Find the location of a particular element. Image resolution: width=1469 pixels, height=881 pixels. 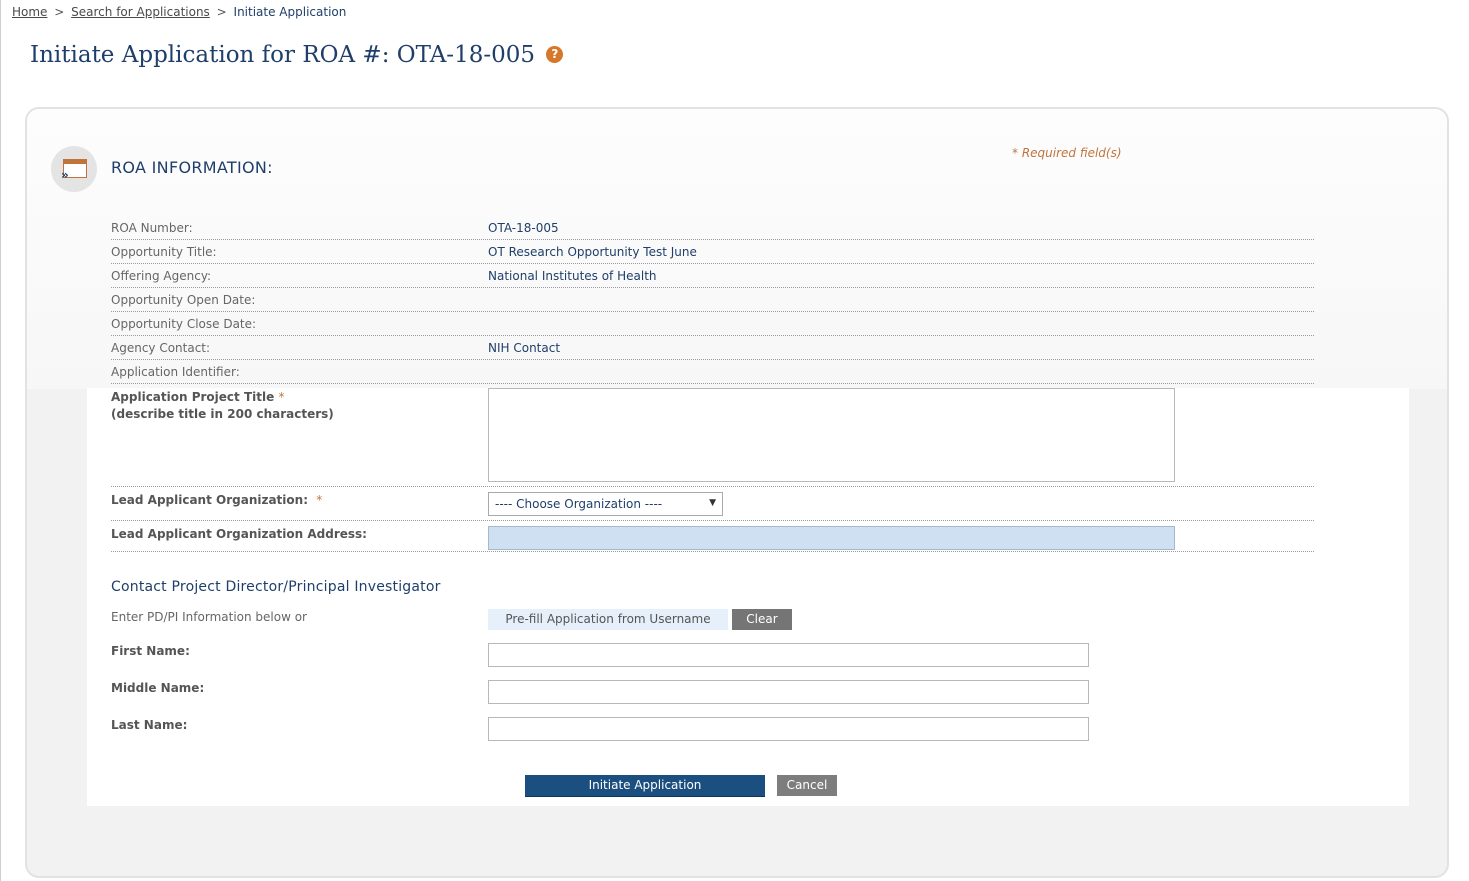

lead-org-label-group: Lead Applicant Organization: * is located at coordinates (216, 500).